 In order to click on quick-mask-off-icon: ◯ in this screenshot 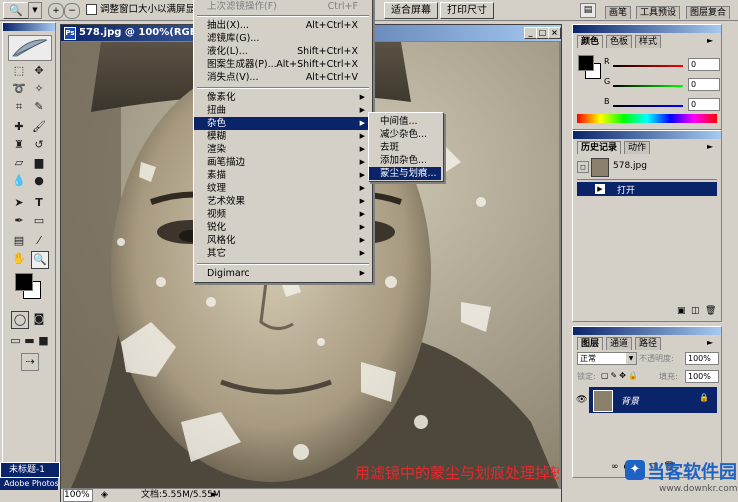, I will do `click(20, 320)`.